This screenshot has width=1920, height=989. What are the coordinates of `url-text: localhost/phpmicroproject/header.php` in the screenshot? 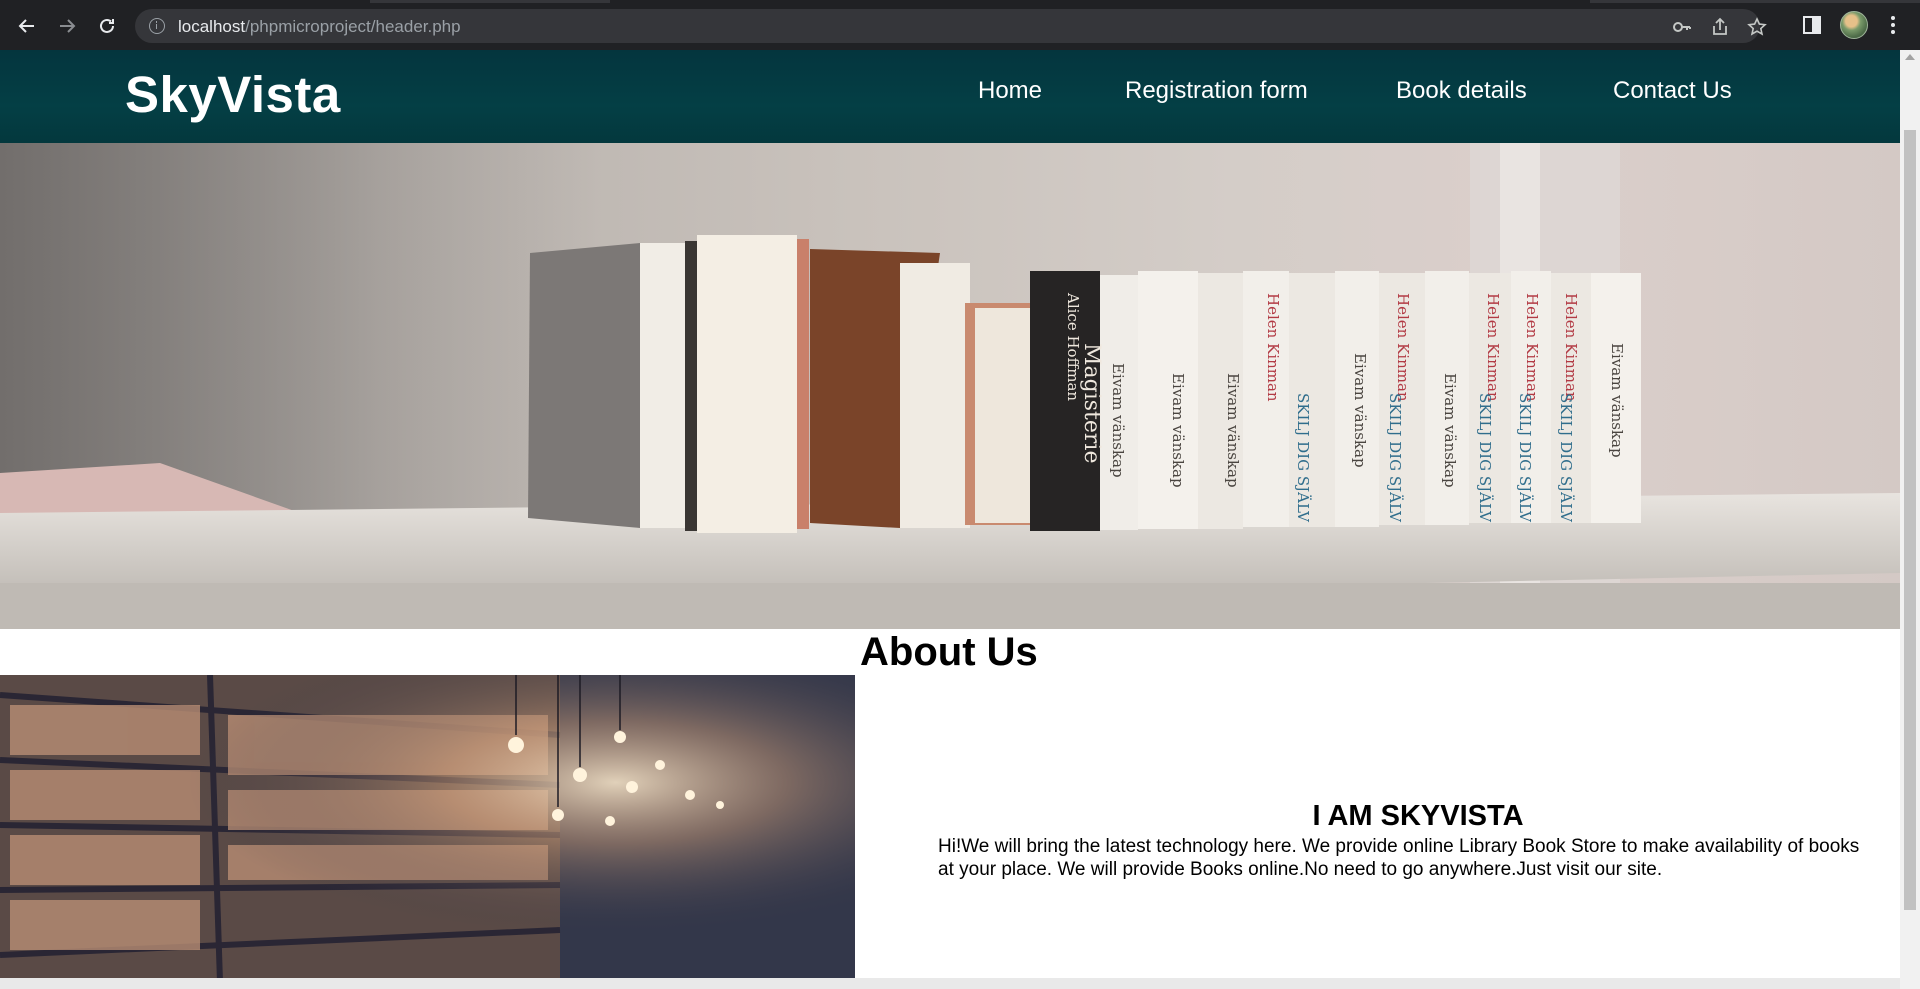 It's located at (319, 27).